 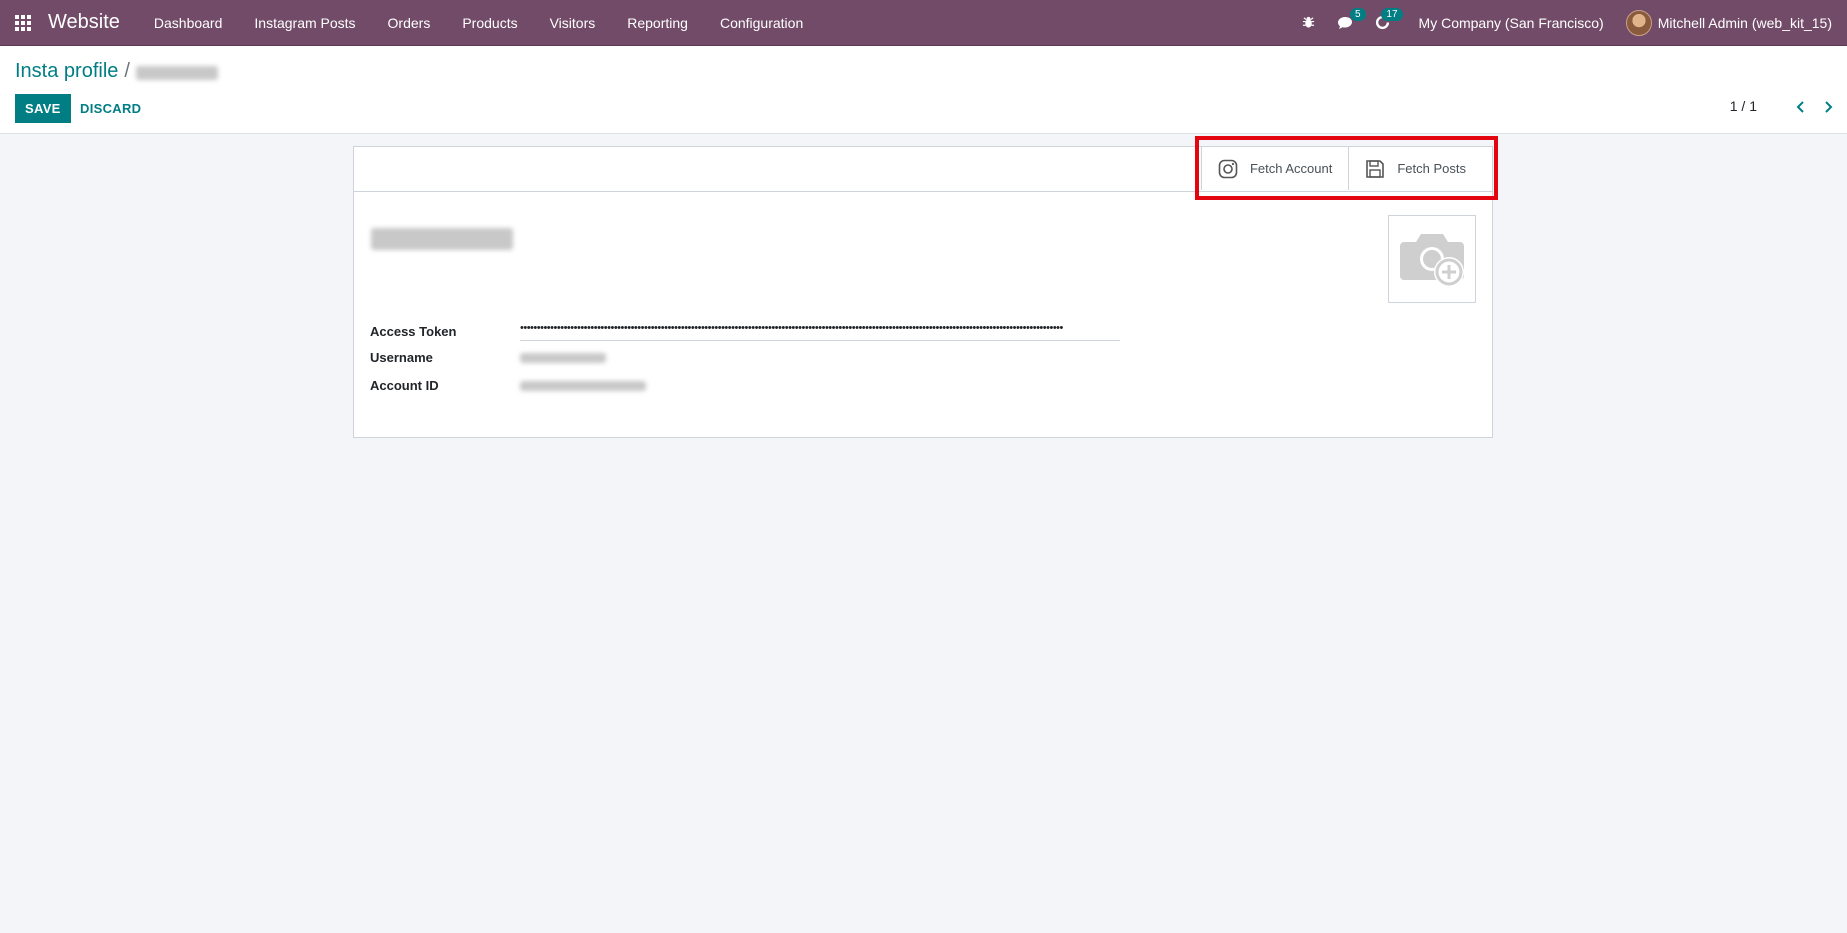 What do you see at coordinates (442, 239) in the screenshot?
I see `record-title-redacted` at bounding box center [442, 239].